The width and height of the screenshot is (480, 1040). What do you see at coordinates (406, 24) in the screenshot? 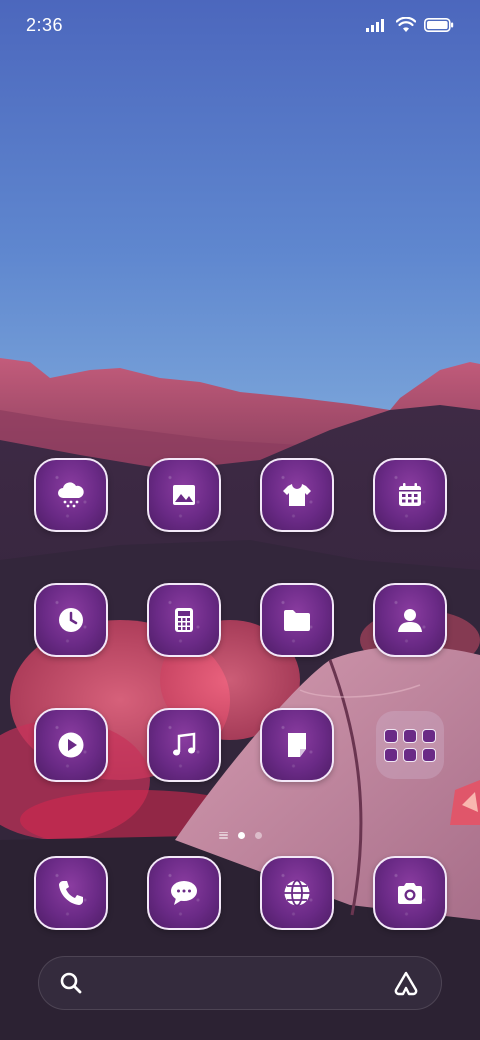
I see `wifi-icon` at bounding box center [406, 24].